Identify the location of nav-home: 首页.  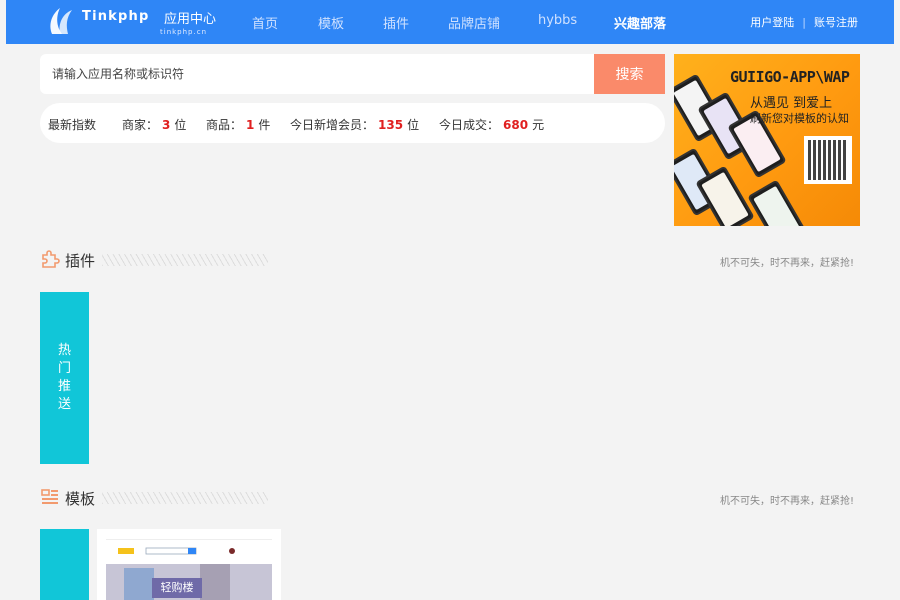
(265, 22).